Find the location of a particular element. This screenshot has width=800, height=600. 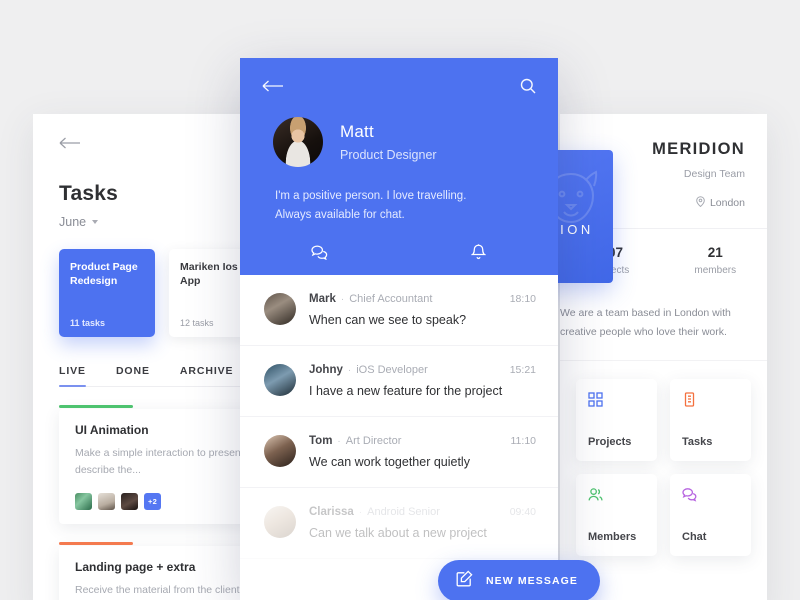

message-sender-role: Art Director is located at coordinates (373, 441).